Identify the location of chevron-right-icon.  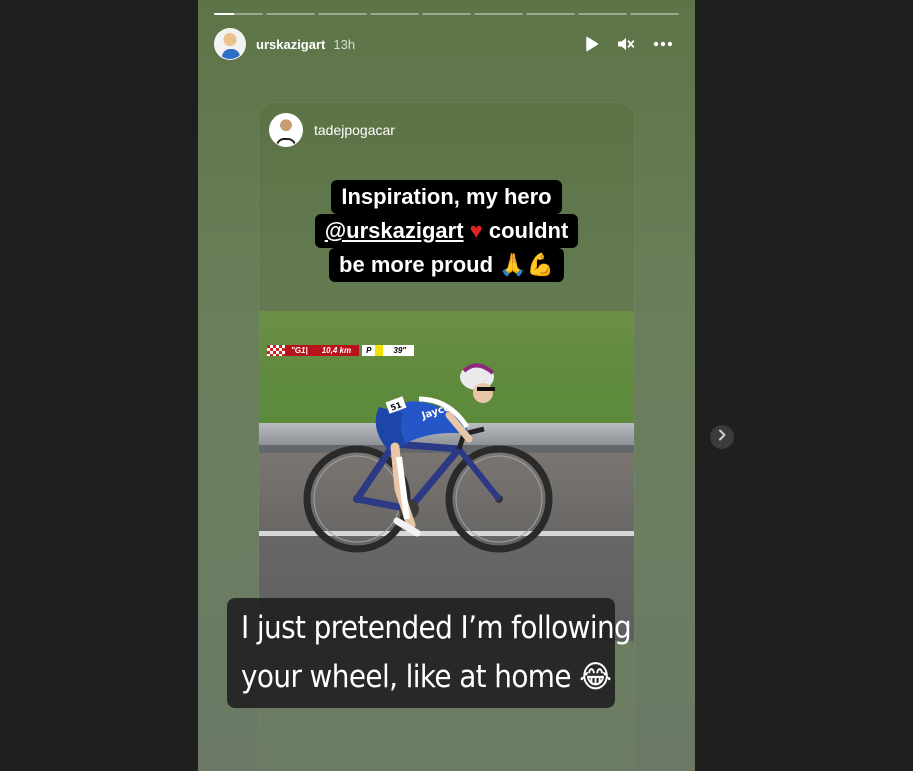
(722, 437).